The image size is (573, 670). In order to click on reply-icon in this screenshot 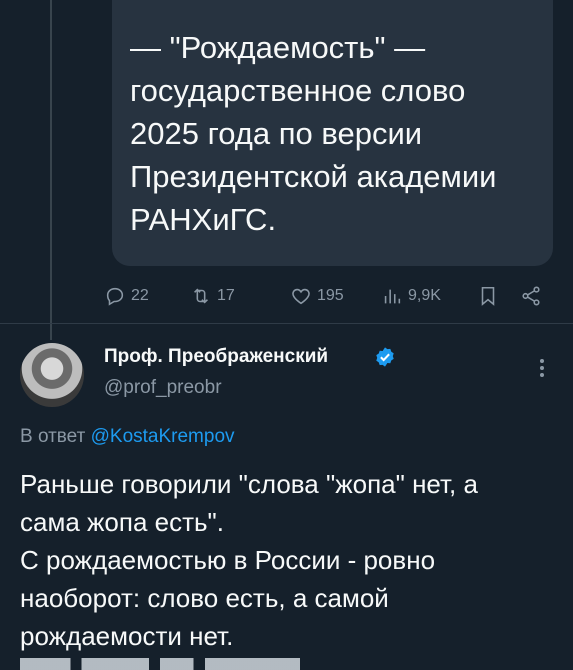, I will do `click(115, 296)`.